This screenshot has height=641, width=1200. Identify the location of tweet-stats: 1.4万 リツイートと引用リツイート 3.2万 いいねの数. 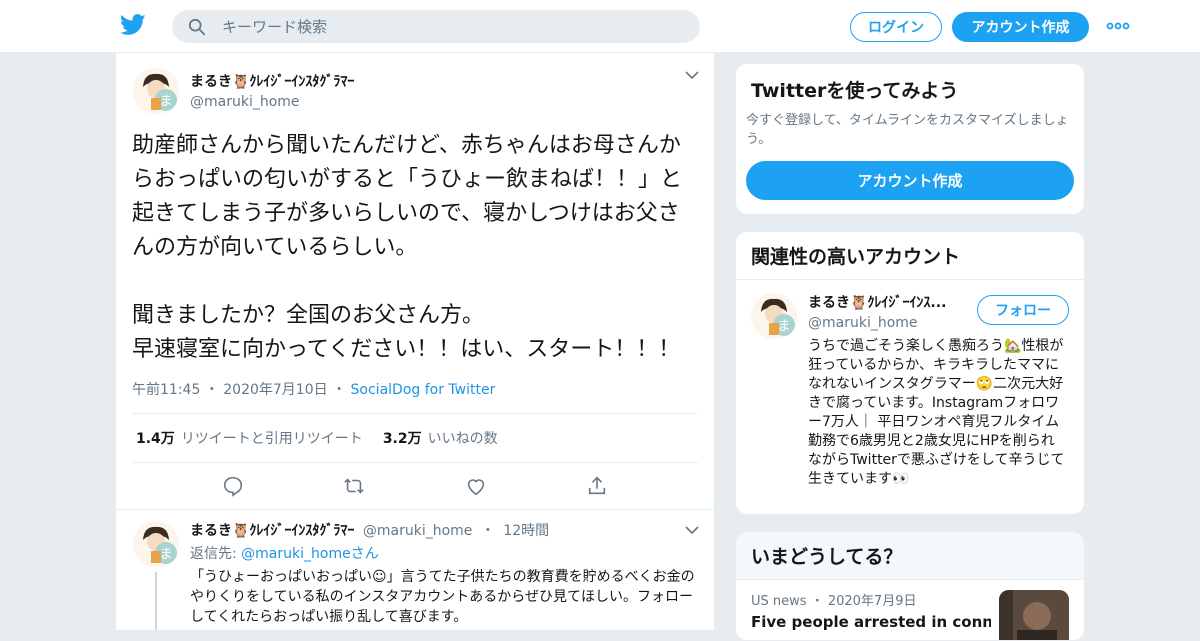
(415, 438).